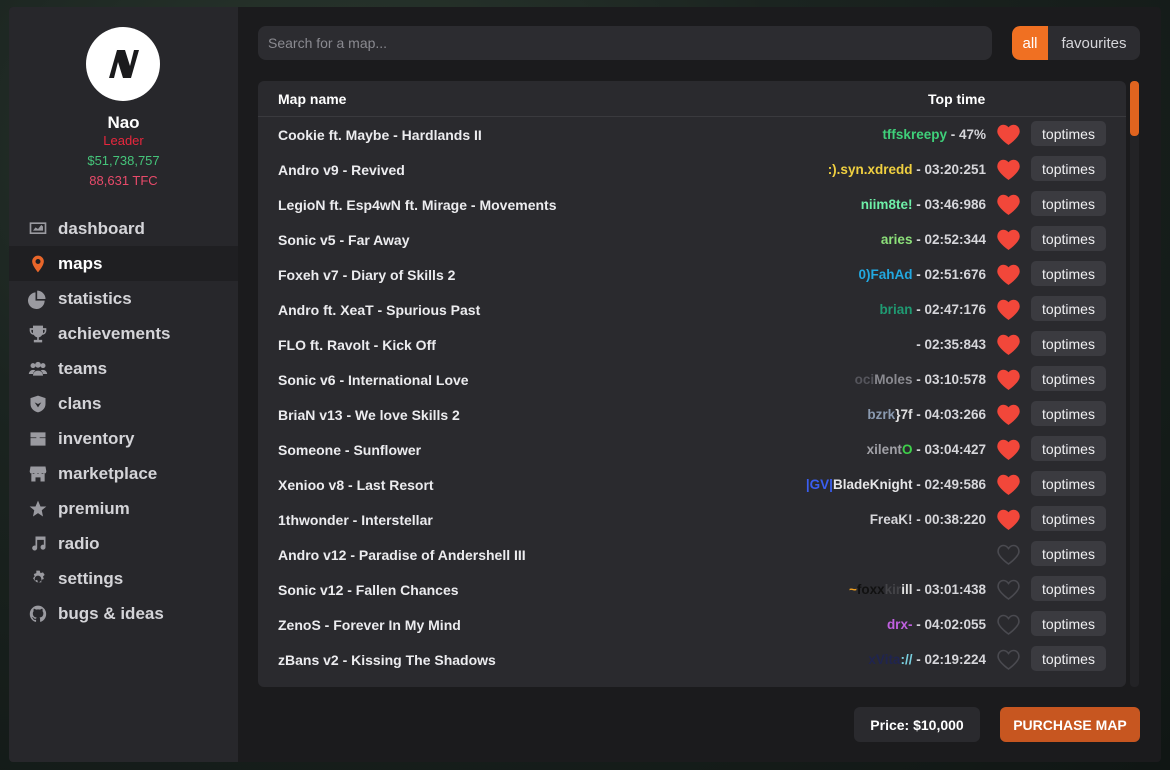  I want to click on player-name-segment: bzrk, so click(881, 414).